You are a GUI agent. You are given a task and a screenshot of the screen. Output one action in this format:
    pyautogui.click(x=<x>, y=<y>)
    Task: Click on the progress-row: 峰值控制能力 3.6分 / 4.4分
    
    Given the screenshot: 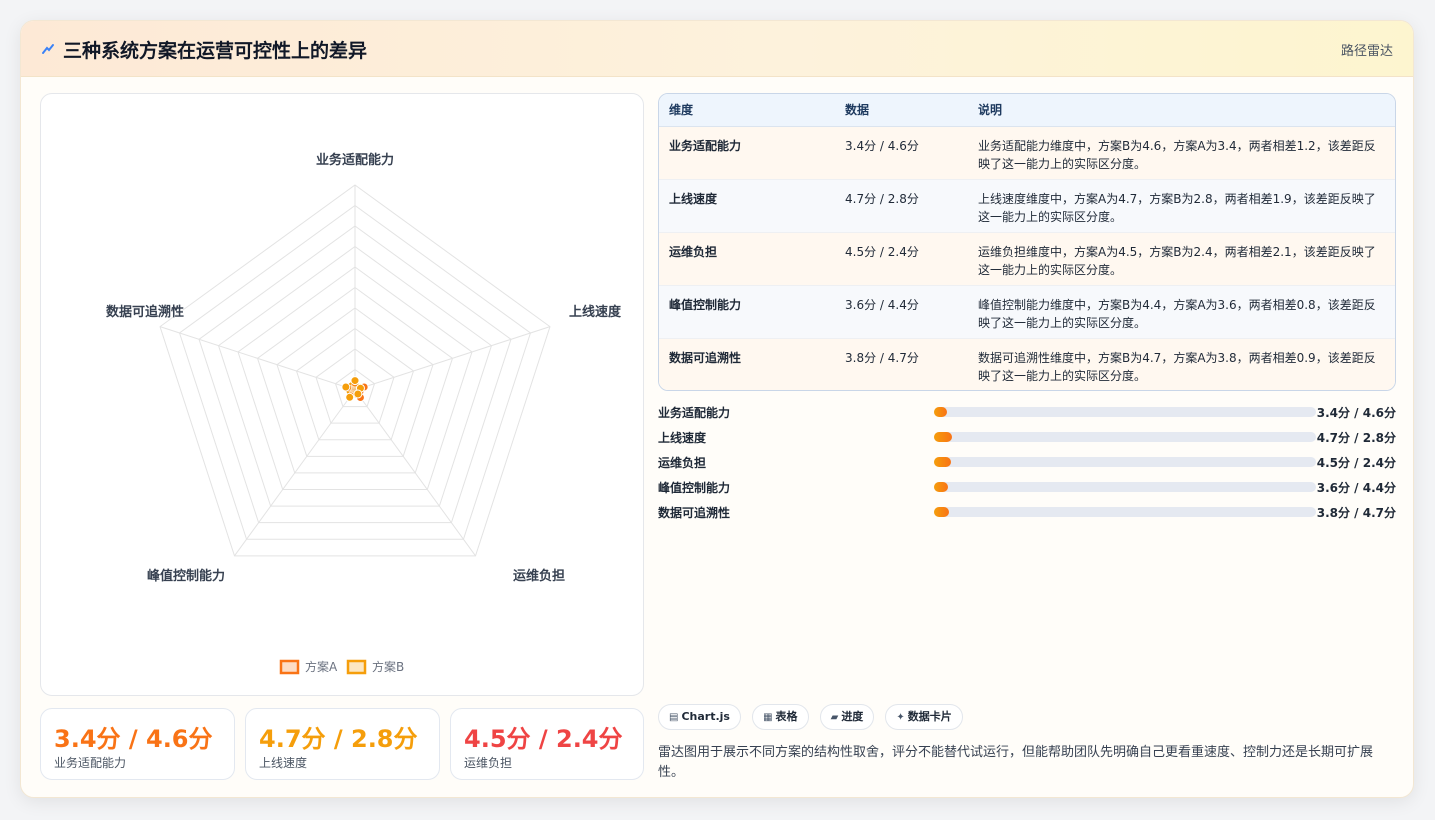 What is the action you would take?
    pyautogui.click(x=1027, y=490)
    